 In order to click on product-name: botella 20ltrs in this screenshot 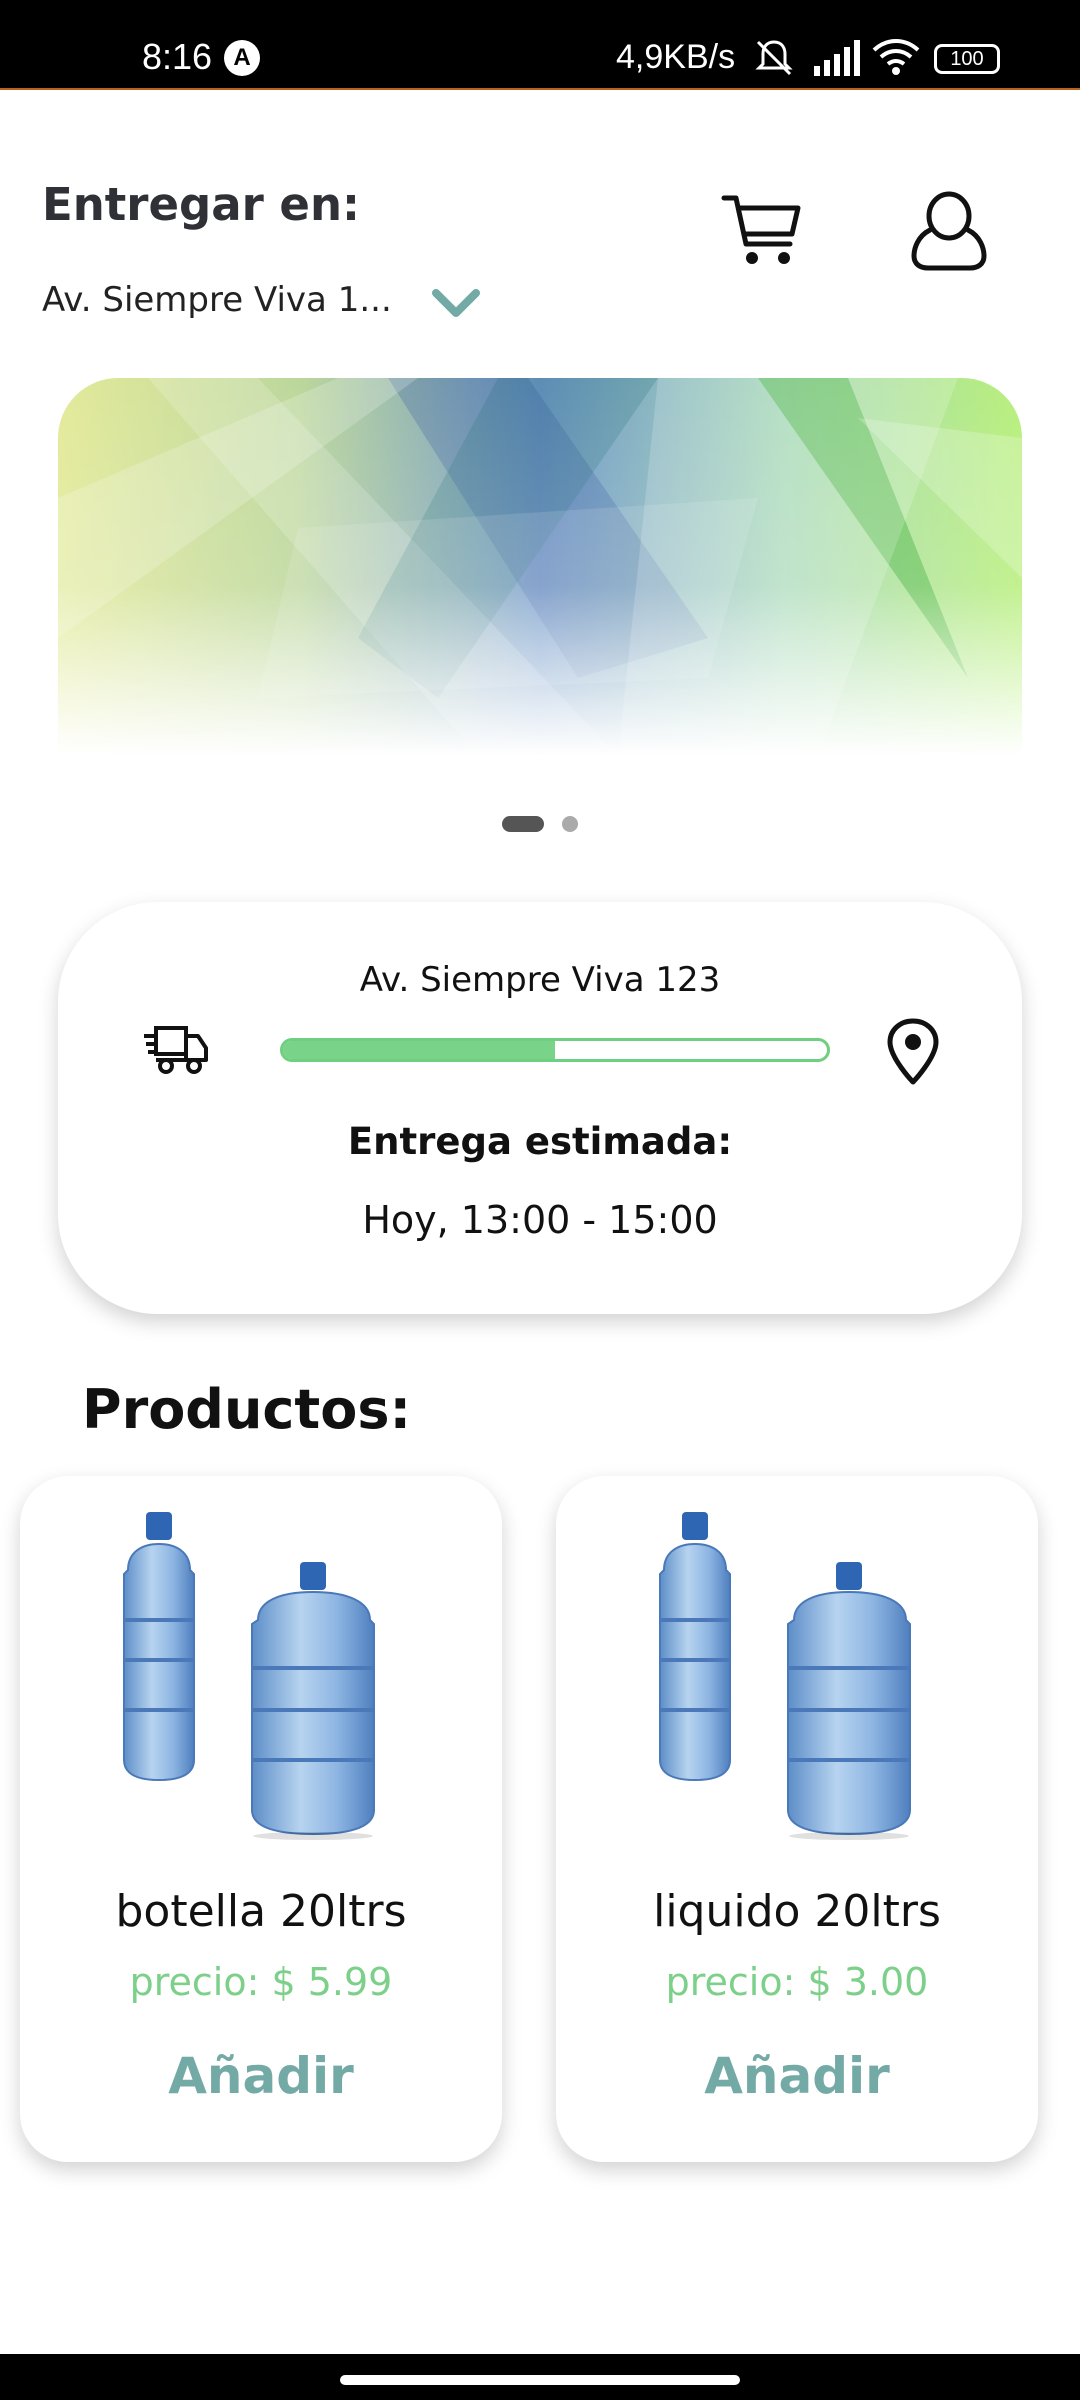, I will do `click(261, 1911)`.